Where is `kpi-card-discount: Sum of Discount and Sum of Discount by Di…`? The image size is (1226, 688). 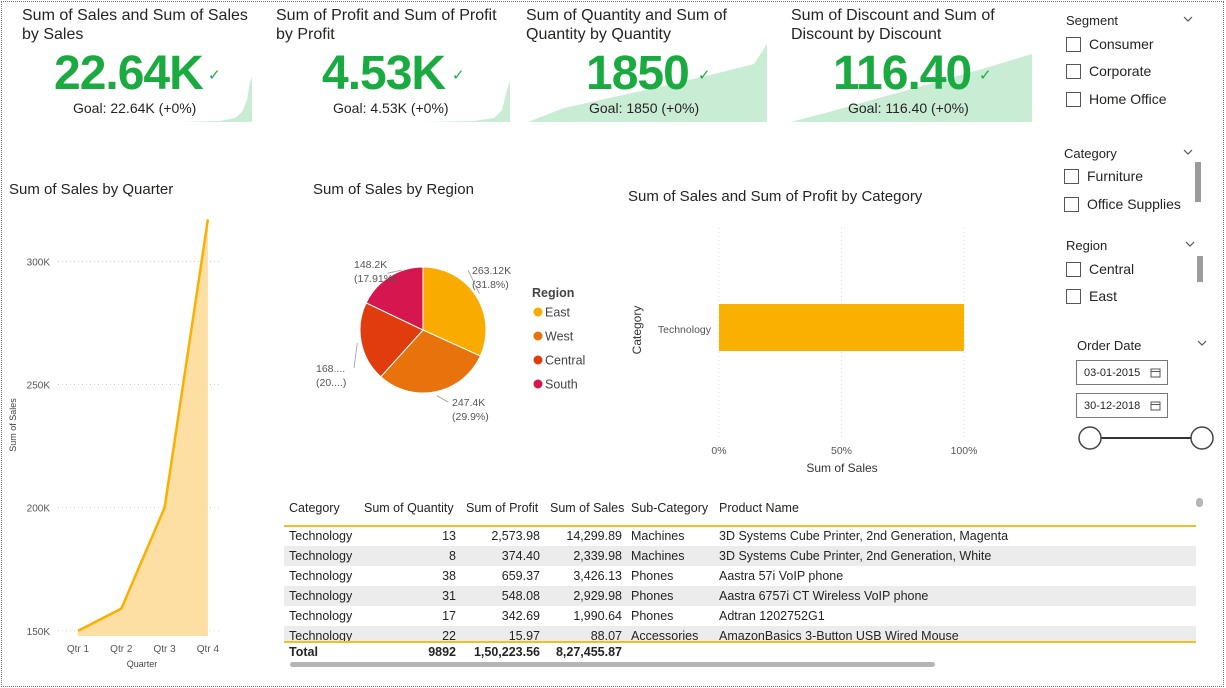 kpi-card-discount: Sum of Discount and Sum of Discount by Di… is located at coordinates (910, 65).